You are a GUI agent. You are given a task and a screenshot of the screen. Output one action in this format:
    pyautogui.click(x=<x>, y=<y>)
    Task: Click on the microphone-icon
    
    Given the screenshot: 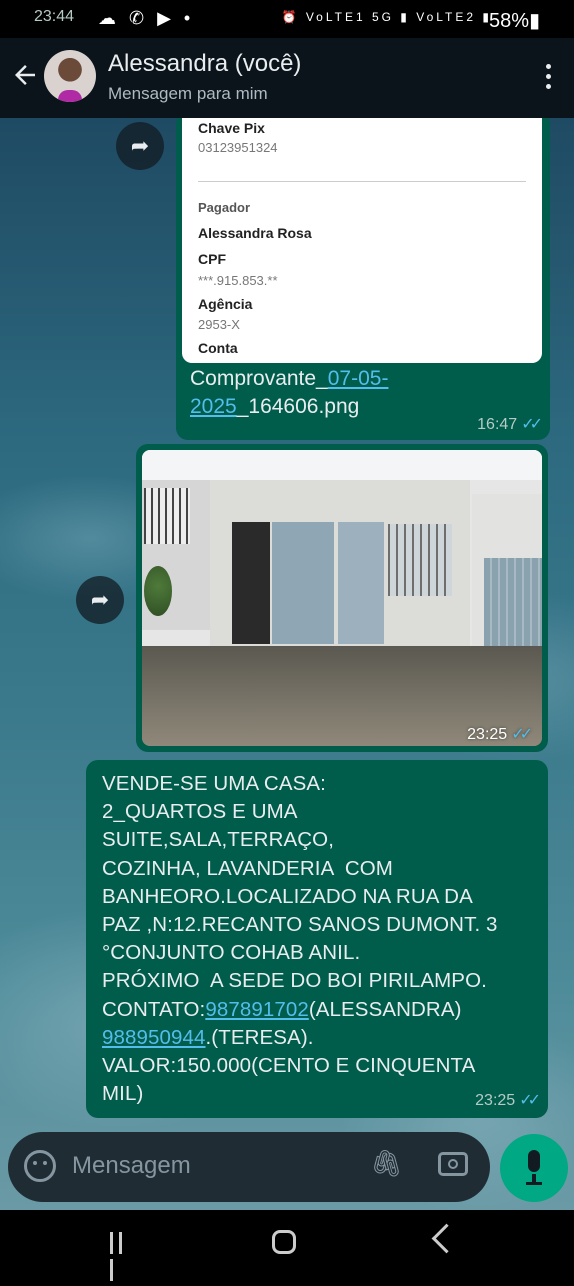 What is the action you would take?
    pyautogui.click(x=534, y=1161)
    